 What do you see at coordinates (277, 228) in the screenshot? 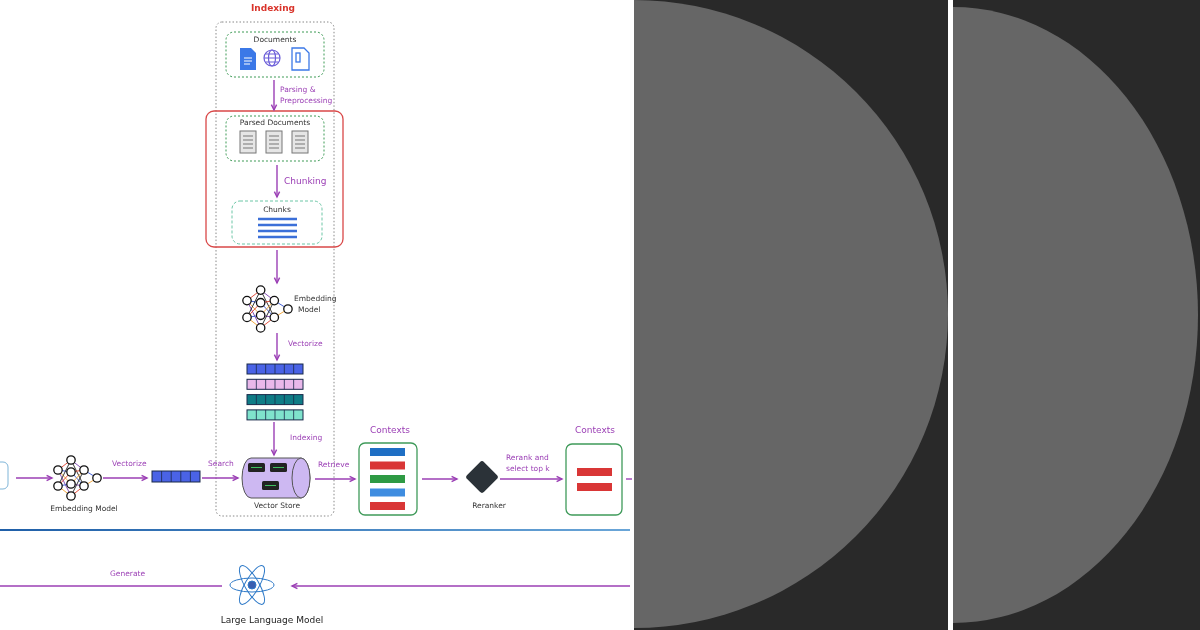
I see `chunk-lines-icon` at bounding box center [277, 228].